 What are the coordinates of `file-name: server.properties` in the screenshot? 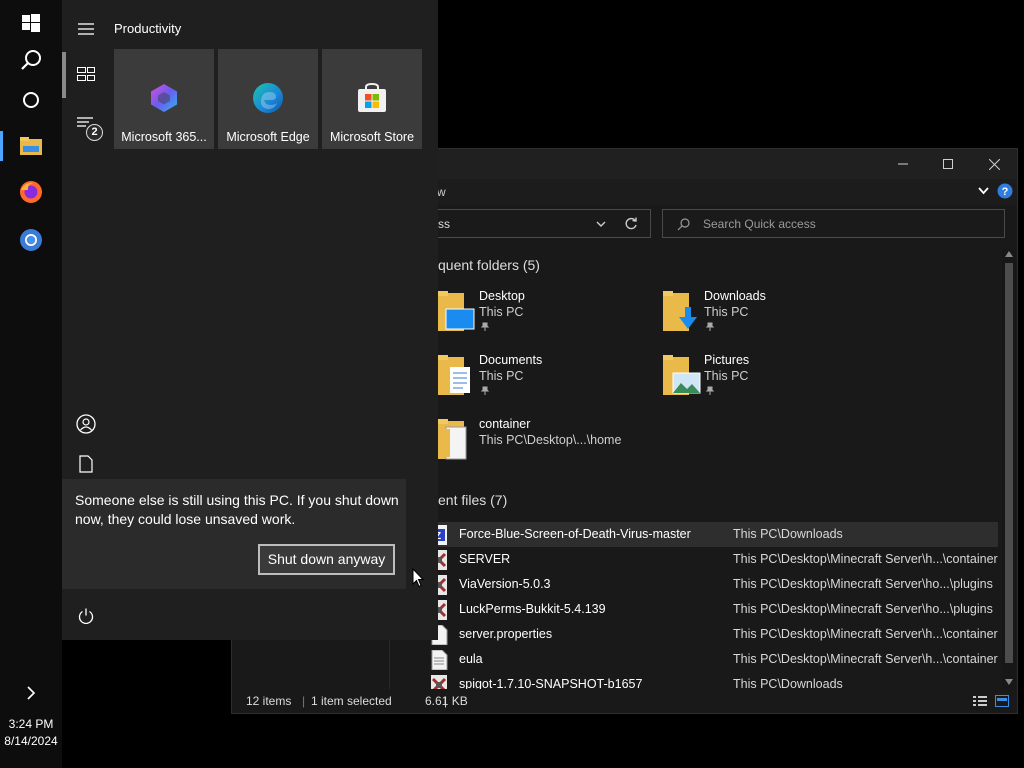 It's located at (506, 634).